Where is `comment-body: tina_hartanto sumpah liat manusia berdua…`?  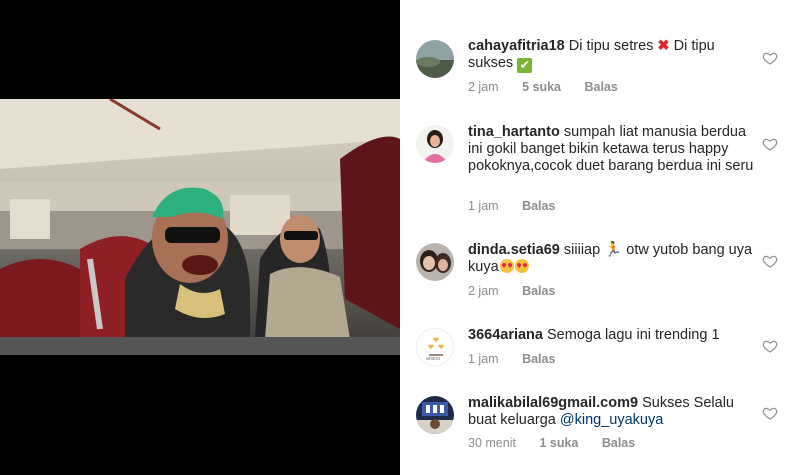 comment-body: tina_hartanto sumpah liat manusia berdua… is located at coordinates (612, 149).